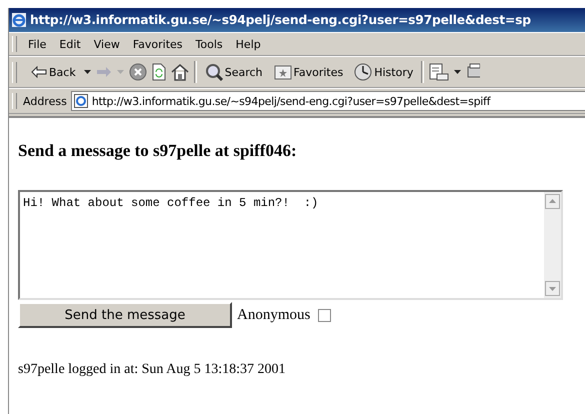 Image resolution: width=585 pixels, height=414 pixels. Describe the element at coordinates (325, 315) in the screenshot. I see `anonymous-checkbox` at that location.